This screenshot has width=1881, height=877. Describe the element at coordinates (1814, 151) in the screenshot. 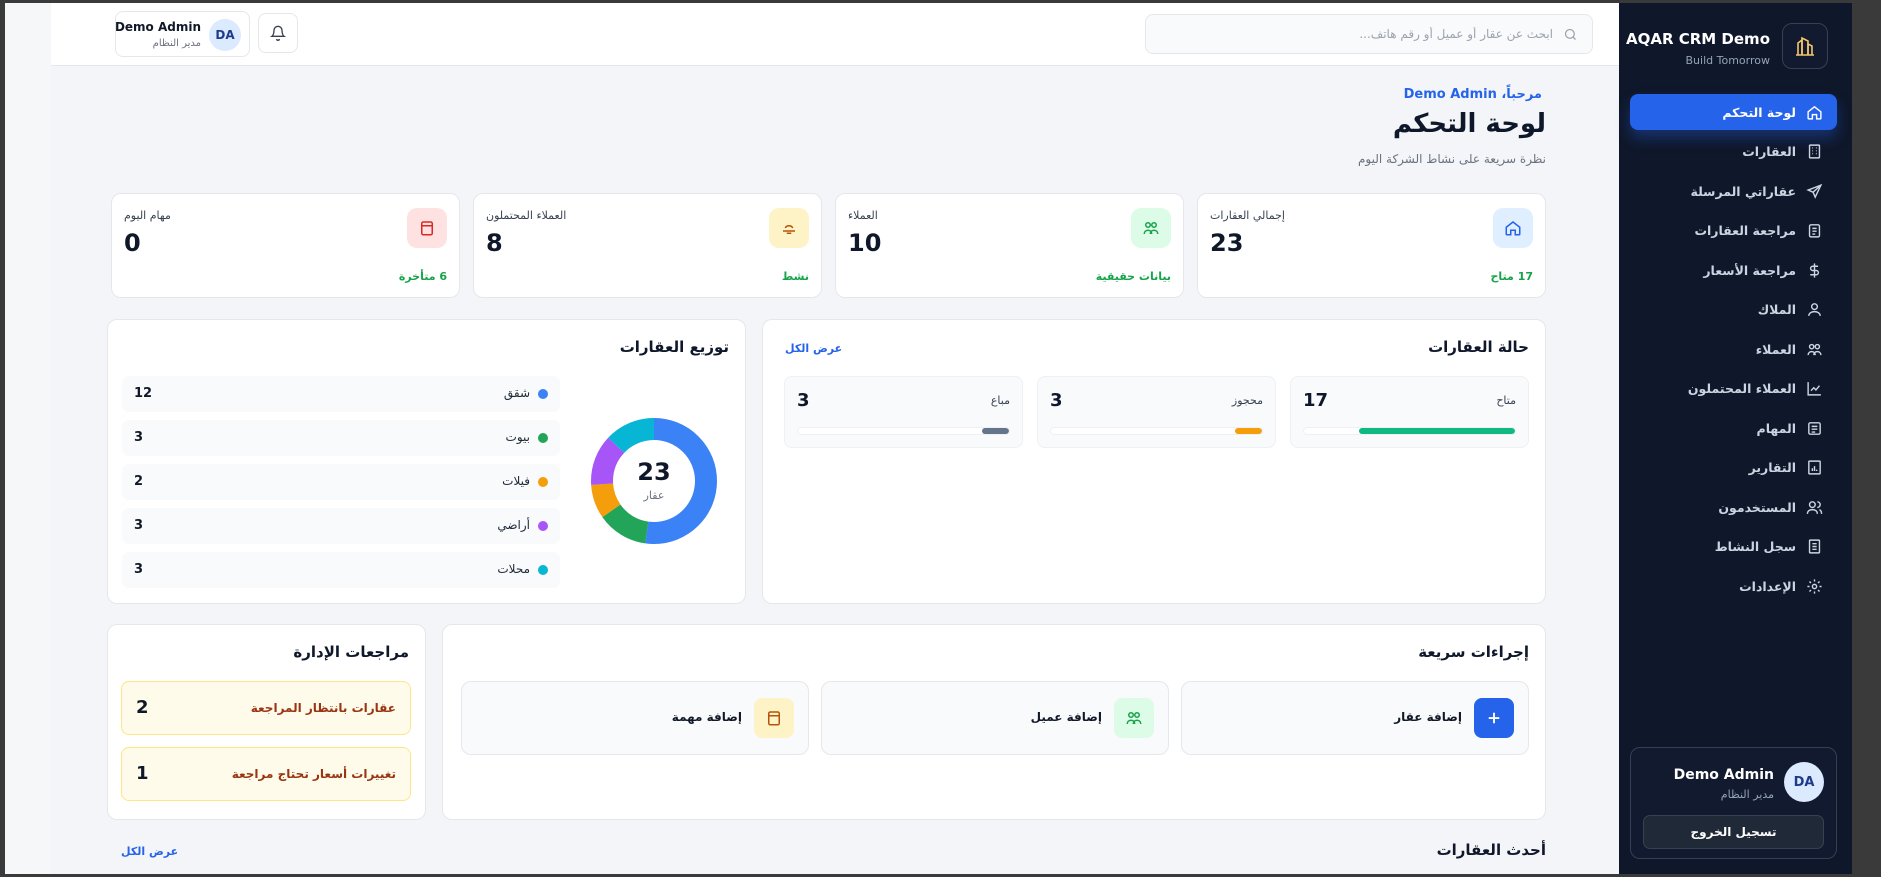

I see `building-icon` at that location.